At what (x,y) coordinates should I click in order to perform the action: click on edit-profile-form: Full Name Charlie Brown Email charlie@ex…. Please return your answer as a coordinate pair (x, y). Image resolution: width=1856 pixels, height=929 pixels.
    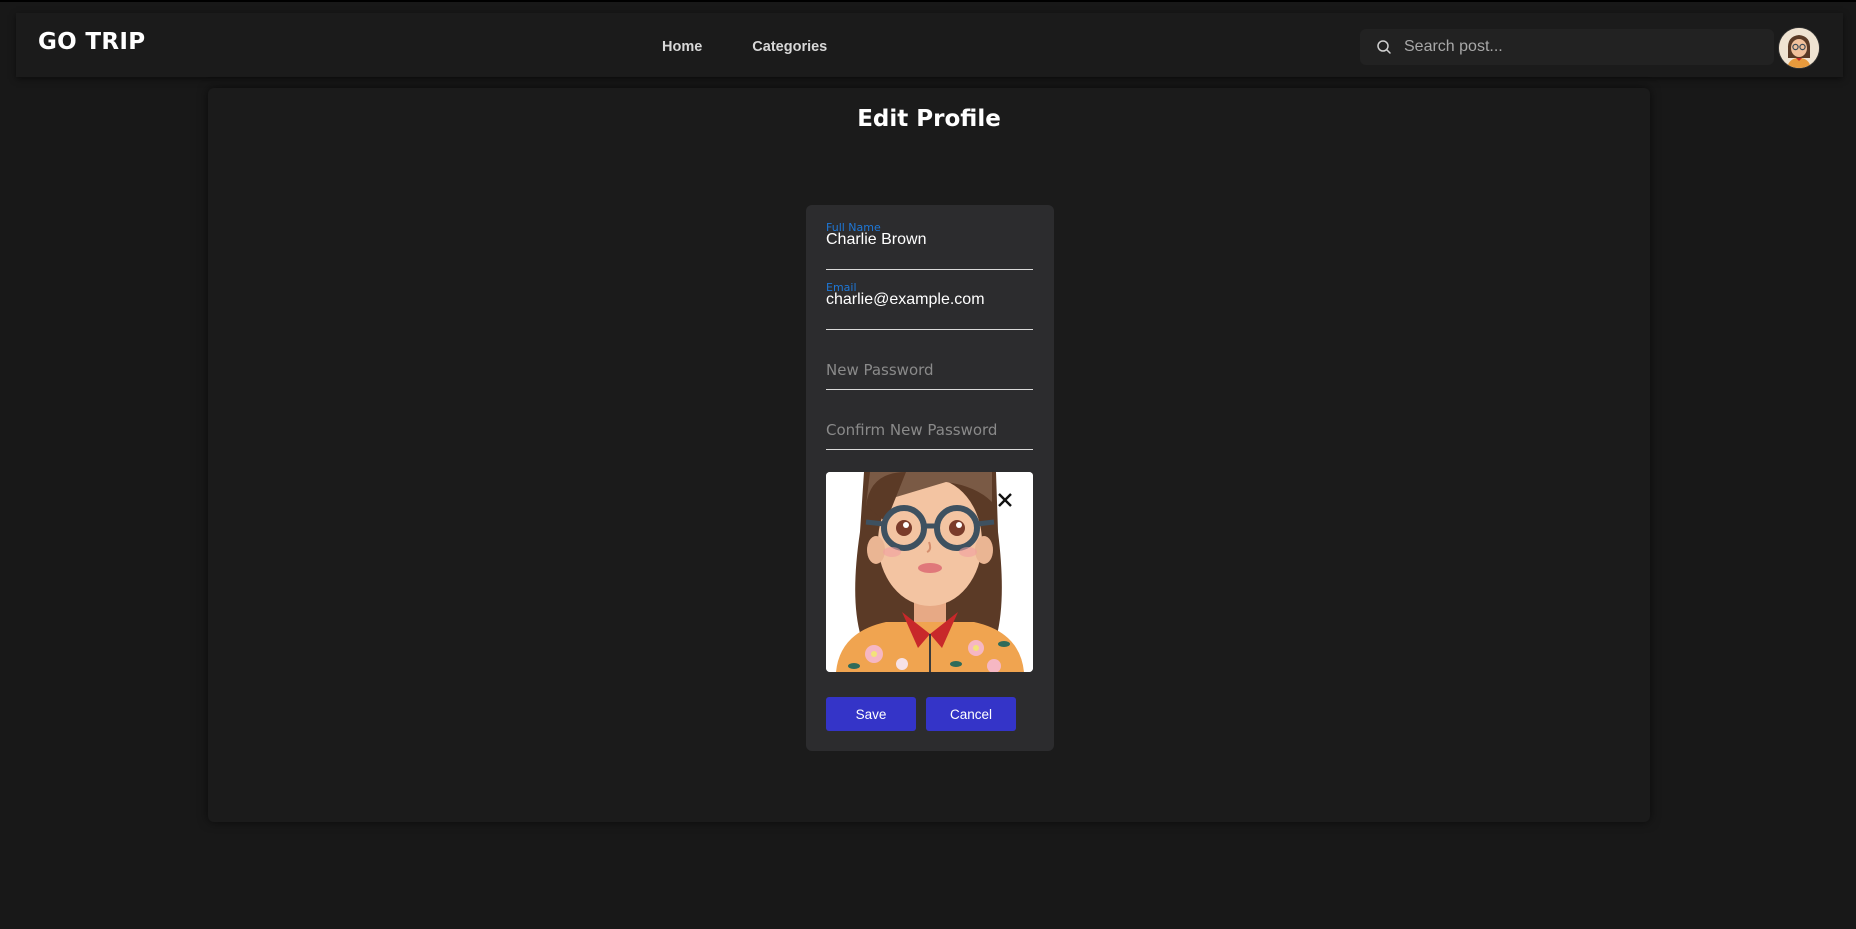
    Looking at the image, I should click on (930, 478).